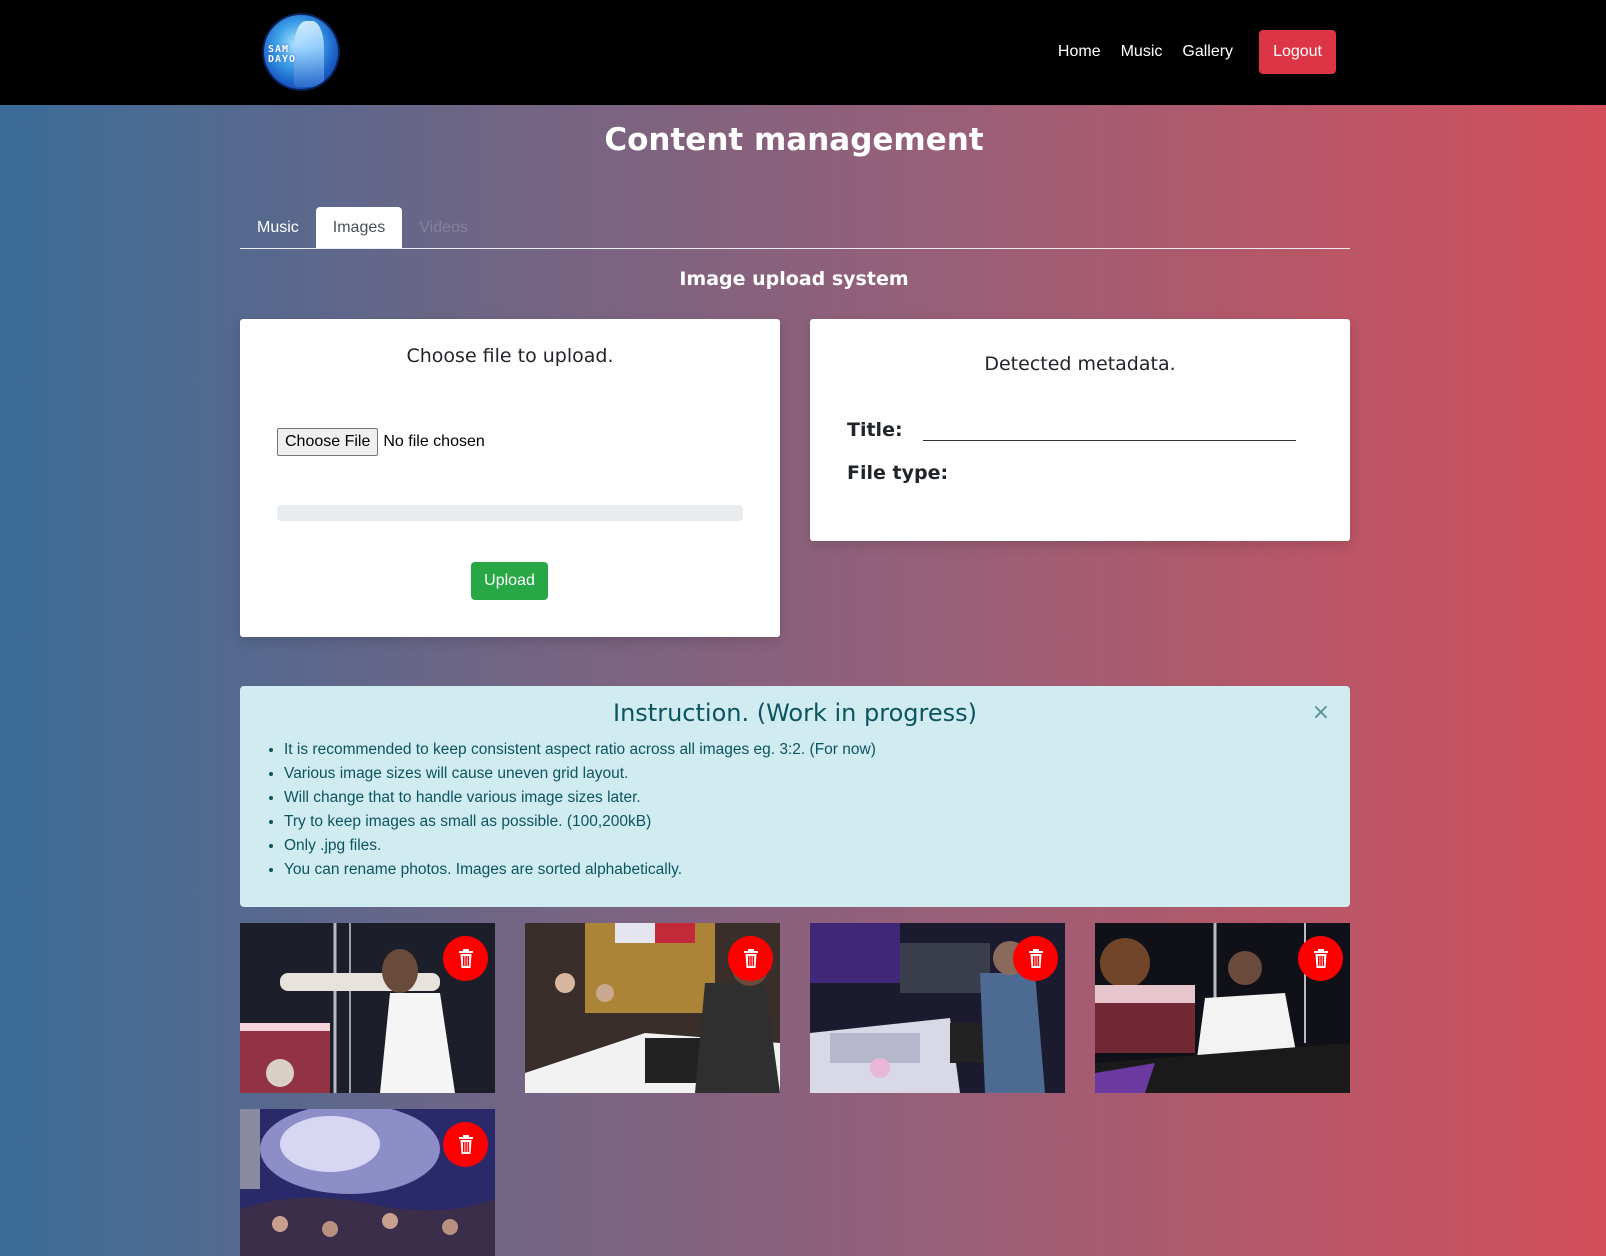 The image size is (1606, 1256). I want to click on navbar: SAM DAYO Home Music Gallery Logout, so click(803, 52).